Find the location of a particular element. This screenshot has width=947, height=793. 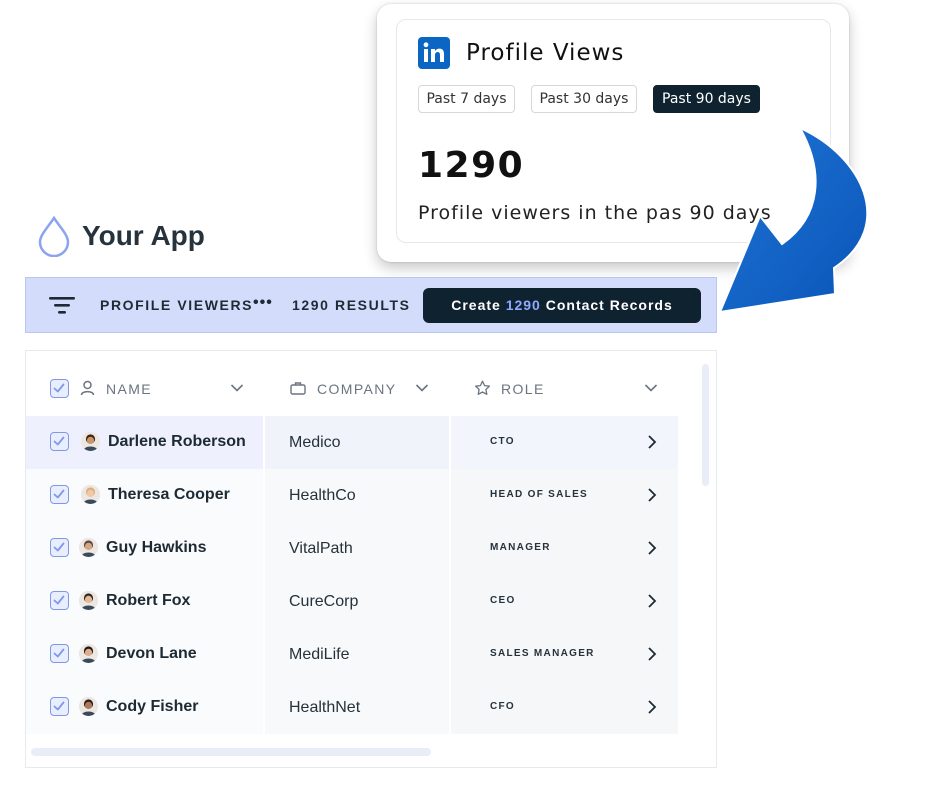

range-30-days: Past 30 days is located at coordinates (584, 99).